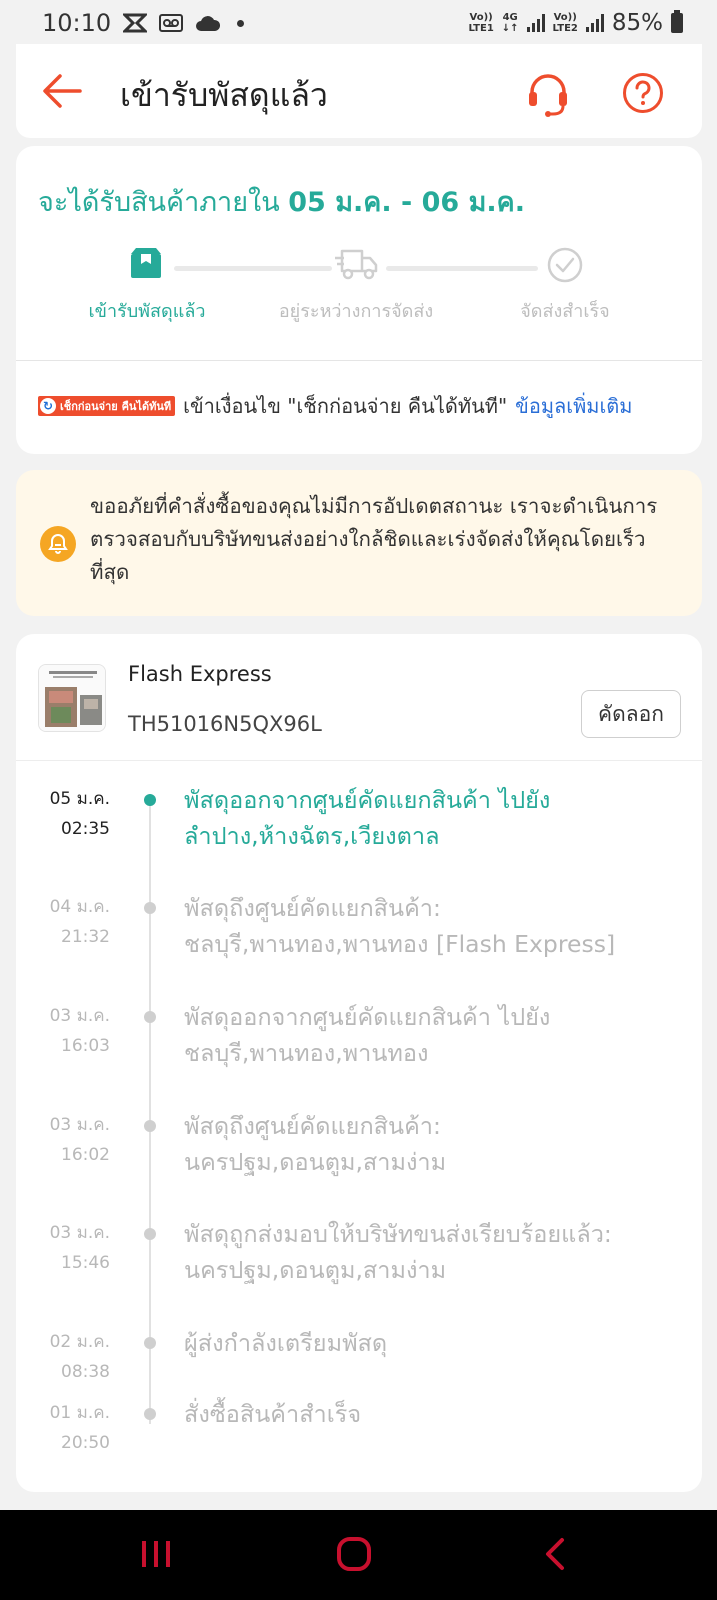 This screenshot has height=1600, width=717. What do you see at coordinates (631, 714) in the screenshot?
I see `copy-button: คัดลอก` at bounding box center [631, 714].